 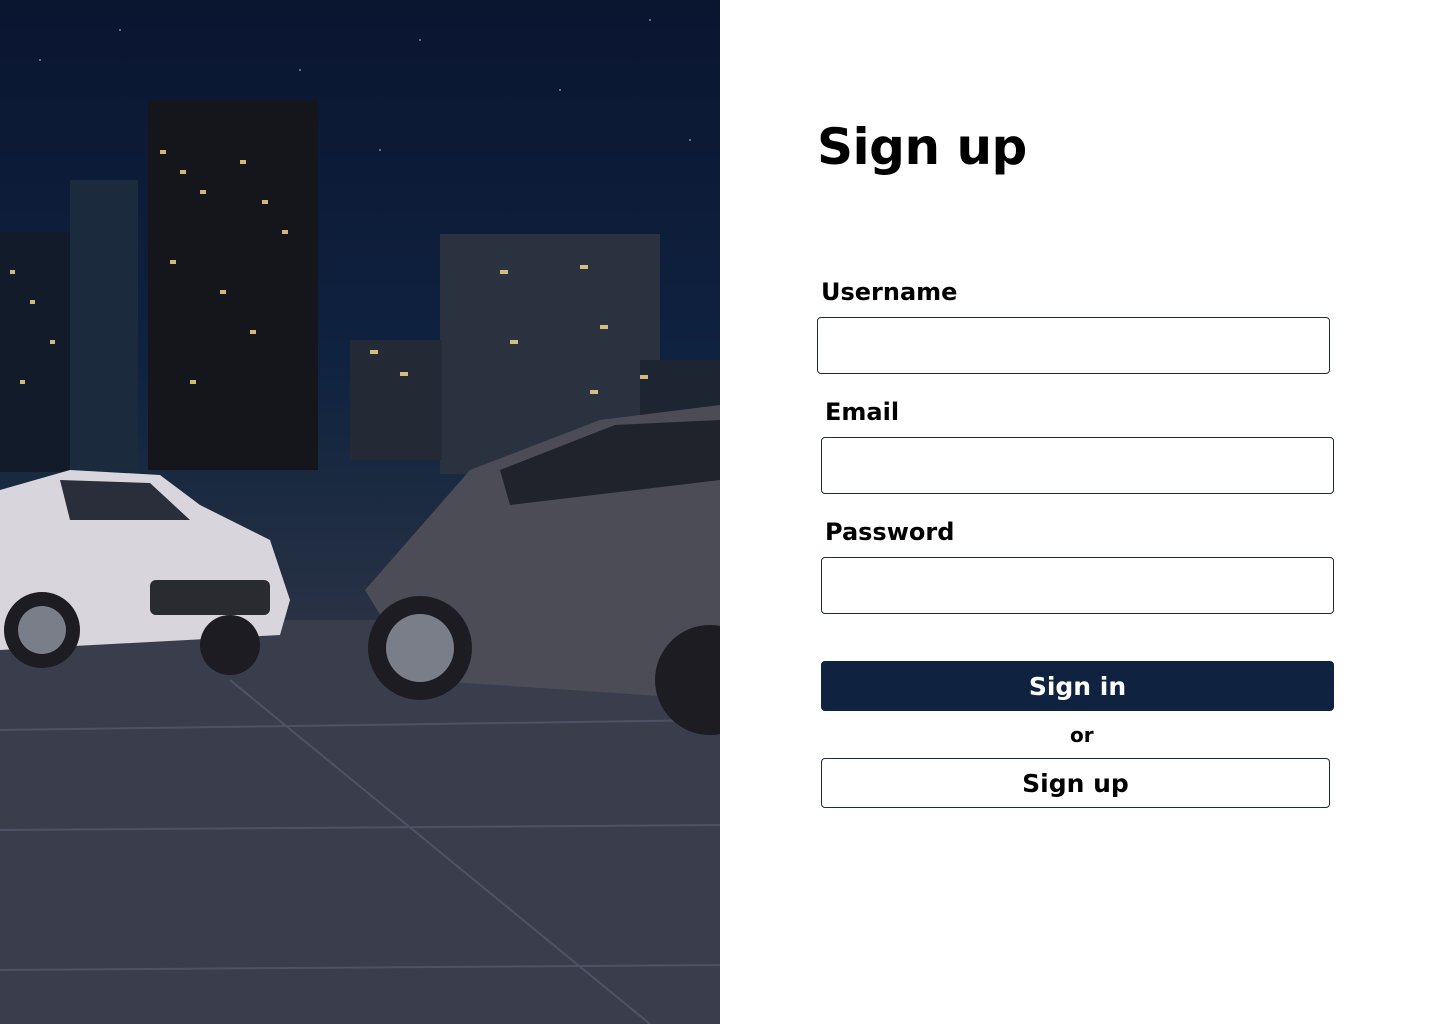 I want to click on email-input, so click(x=1077, y=465).